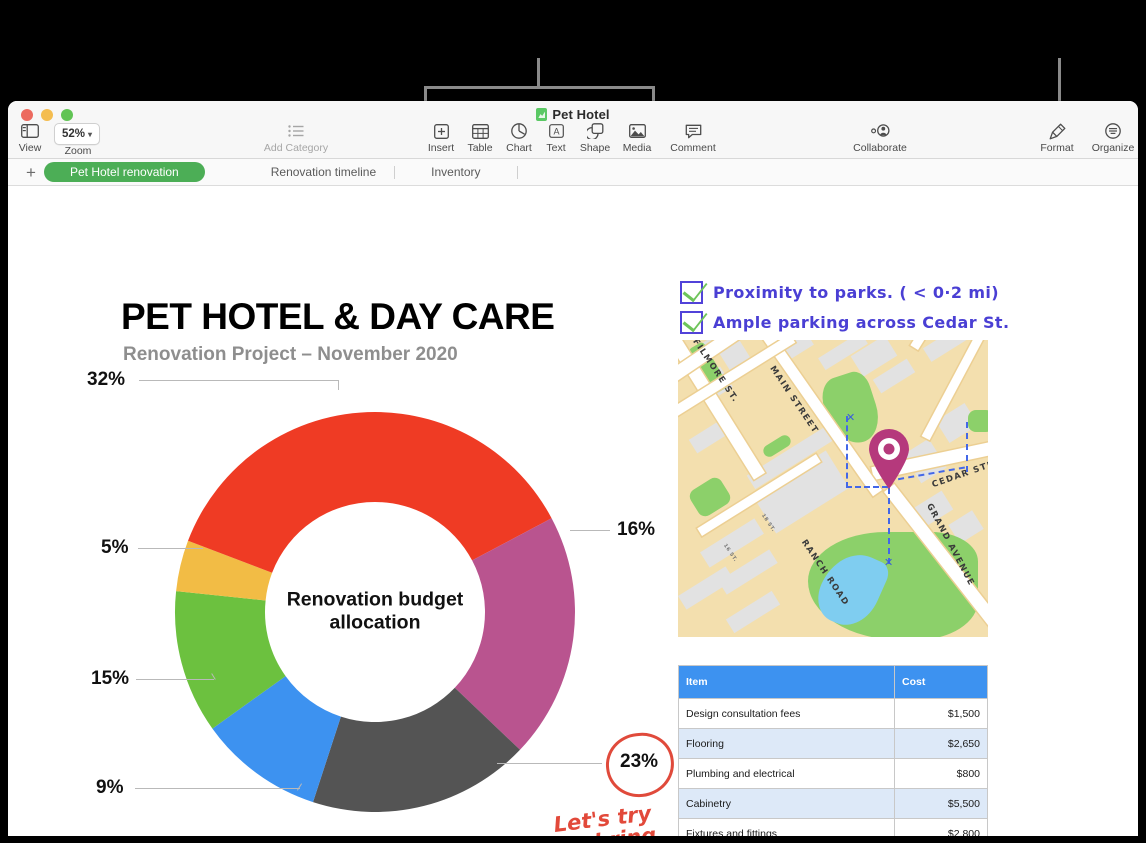 The height and width of the screenshot is (843, 1146). Describe the element at coordinates (786, 713) in the screenshot. I see `table-cell-item: Design consultation fees` at that location.